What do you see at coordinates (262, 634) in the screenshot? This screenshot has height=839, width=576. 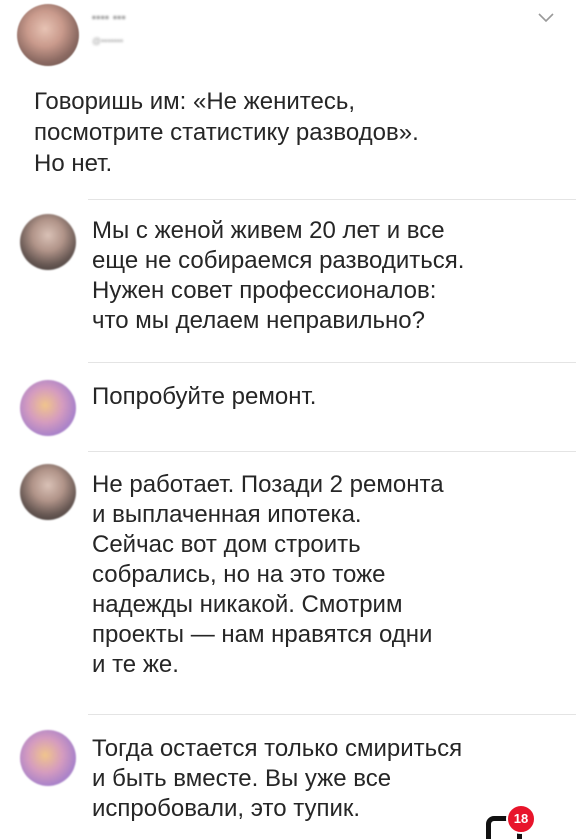 I see `reply-text-line: проекты — нам нравятся одни` at bounding box center [262, 634].